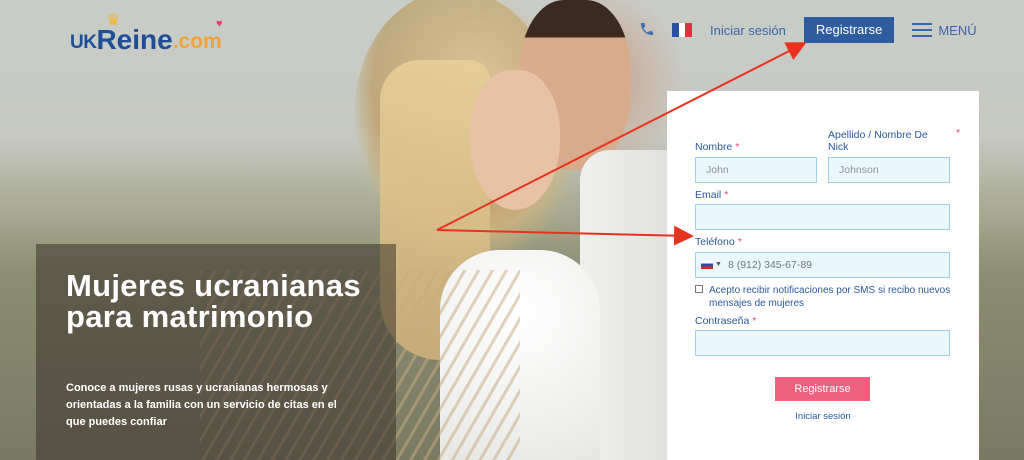 The width and height of the screenshot is (1024, 460). I want to click on first-name-field: John, so click(756, 170).